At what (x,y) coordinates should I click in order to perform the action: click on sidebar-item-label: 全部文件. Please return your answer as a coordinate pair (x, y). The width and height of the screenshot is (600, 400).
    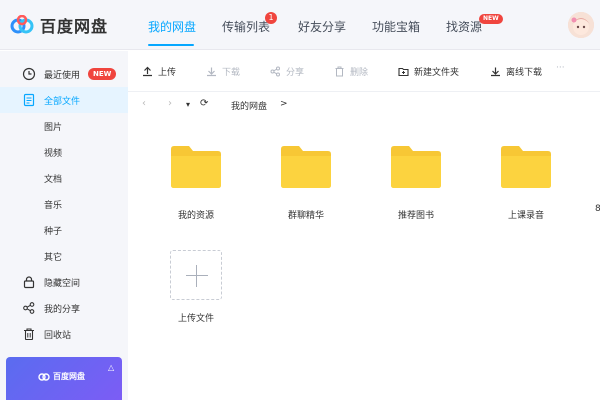
    Looking at the image, I should click on (62, 102).